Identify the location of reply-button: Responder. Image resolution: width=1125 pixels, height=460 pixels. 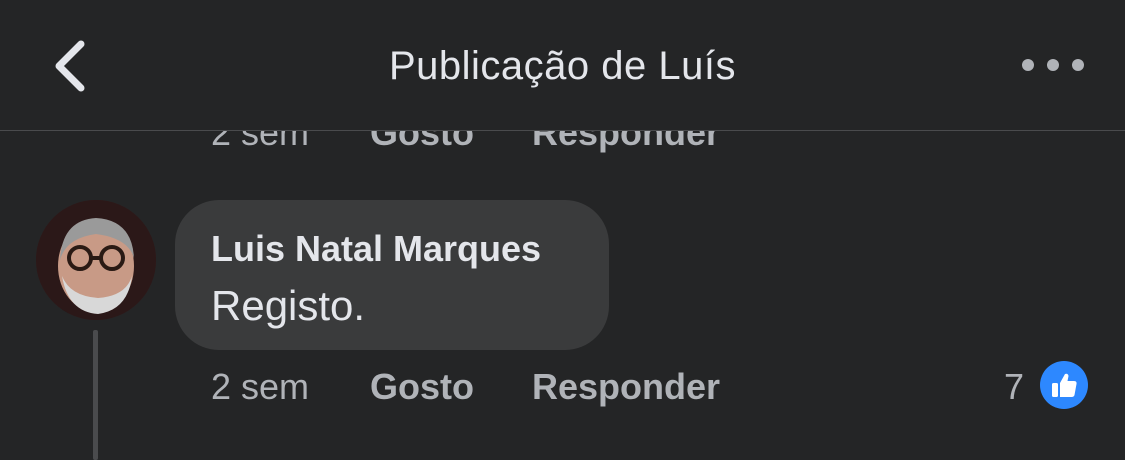
(626, 387).